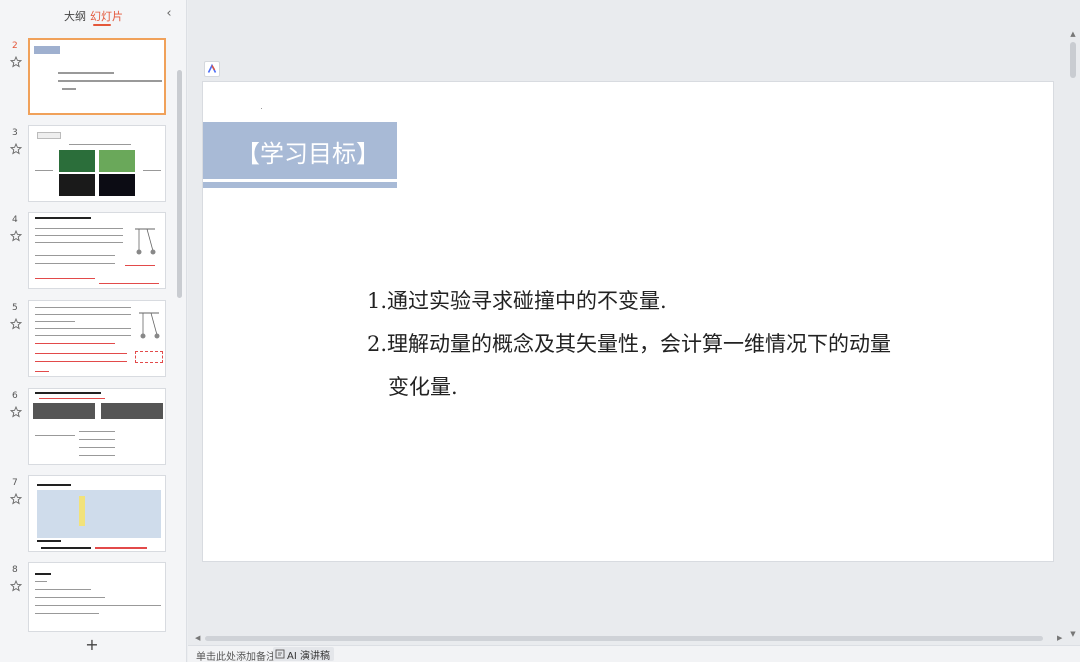 The width and height of the screenshot is (1080, 662). What do you see at coordinates (280, 654) in the screenshot?
I see `document-icon` at bounding box center [280, 654].